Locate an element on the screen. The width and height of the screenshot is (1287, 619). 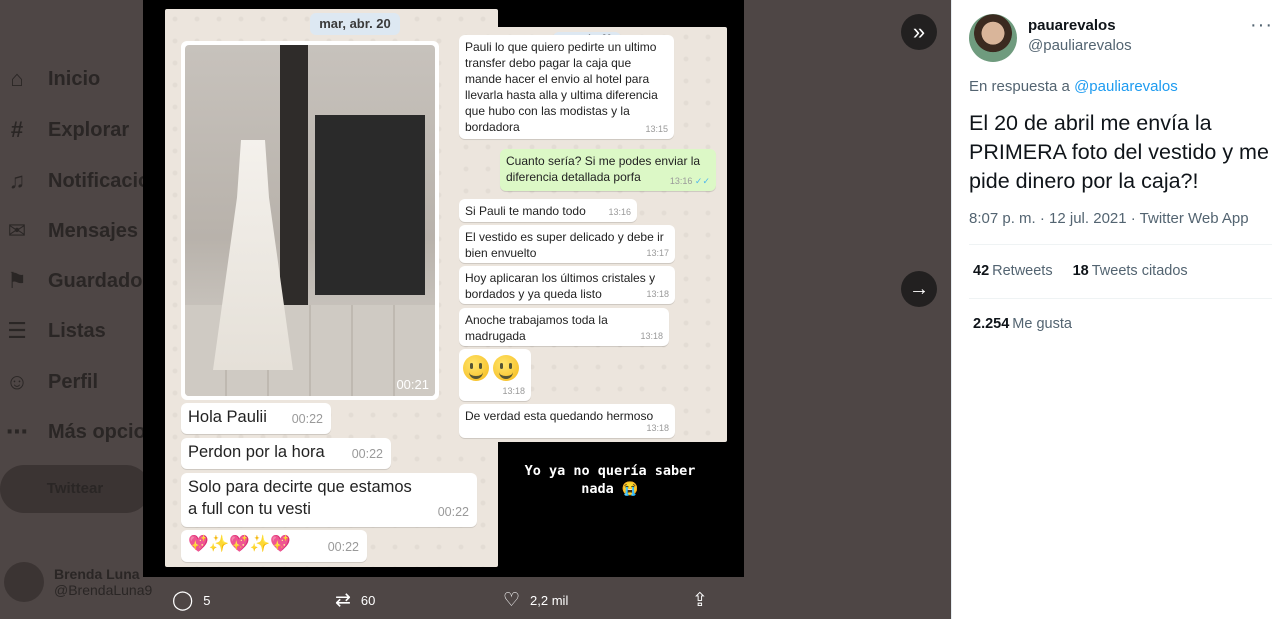
account-switcher: Brenda Luna @BrendaLuna9 is located at coordinates (78, 582).